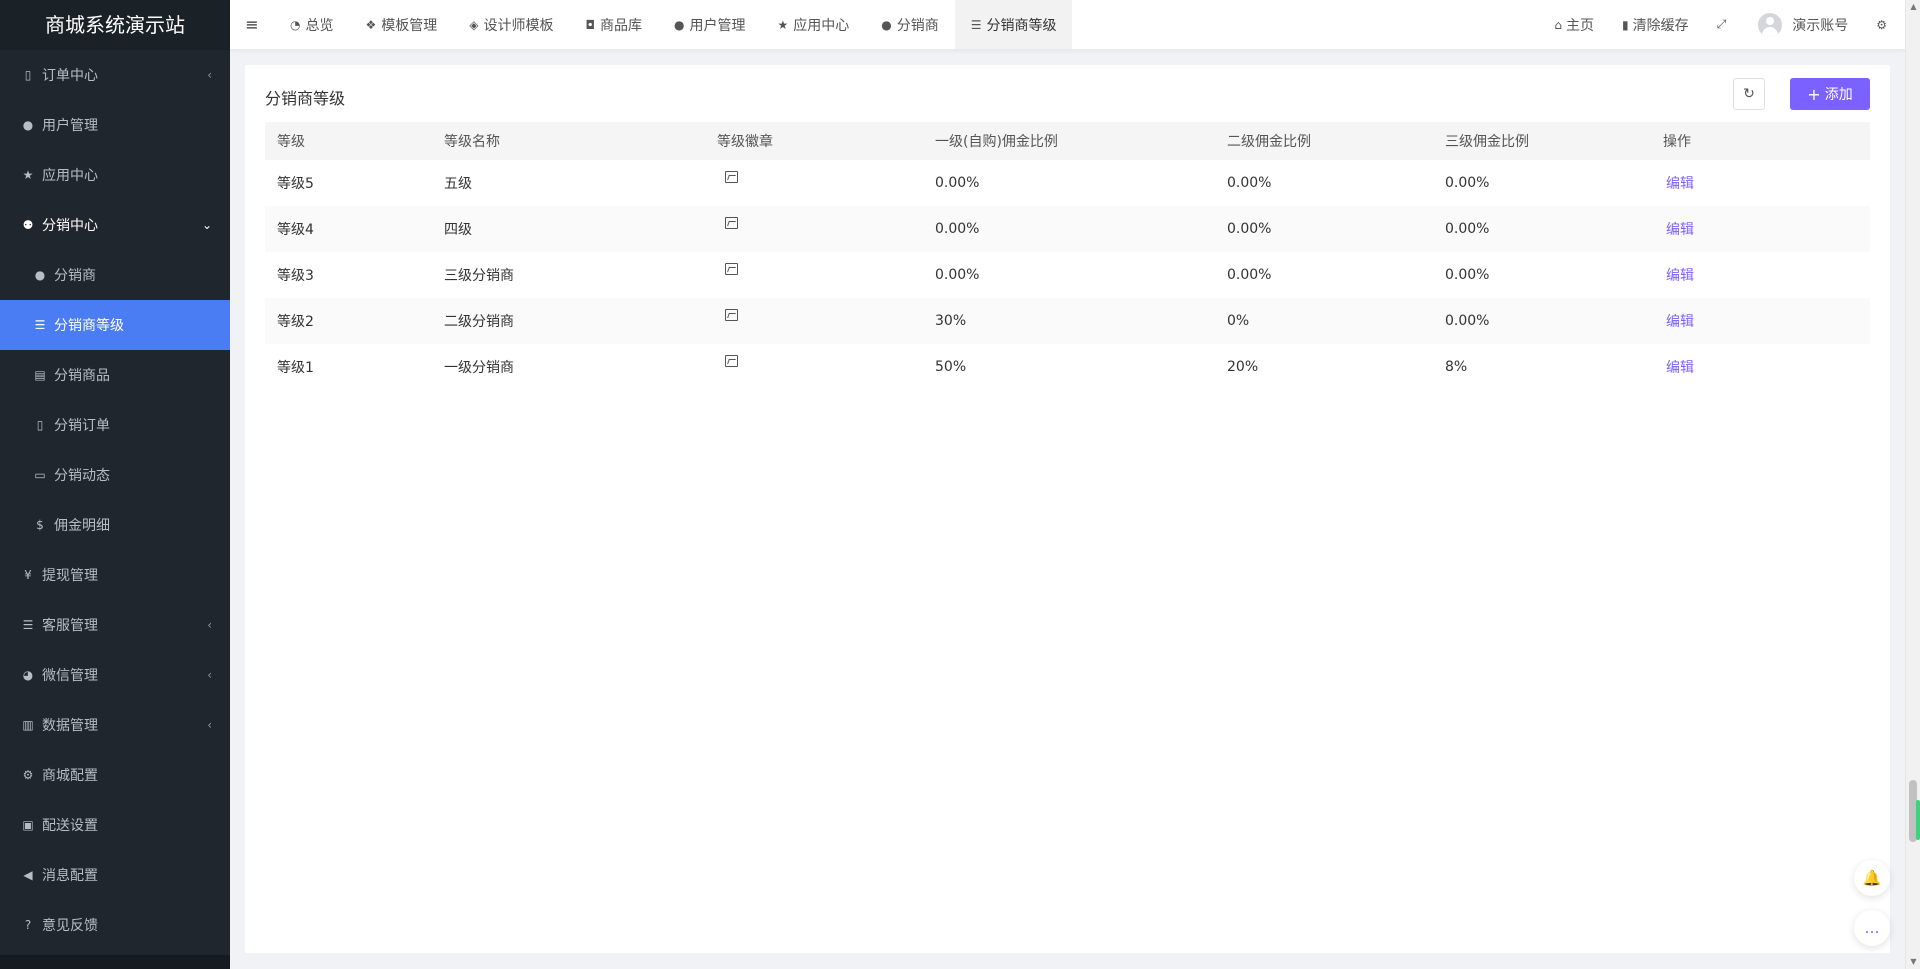 The width and height of the screenshot is (1920, 969). Describe the element at coordinates (1487, 142) in the screenshot. I see `column-header: 三级佣金比例` at that location.